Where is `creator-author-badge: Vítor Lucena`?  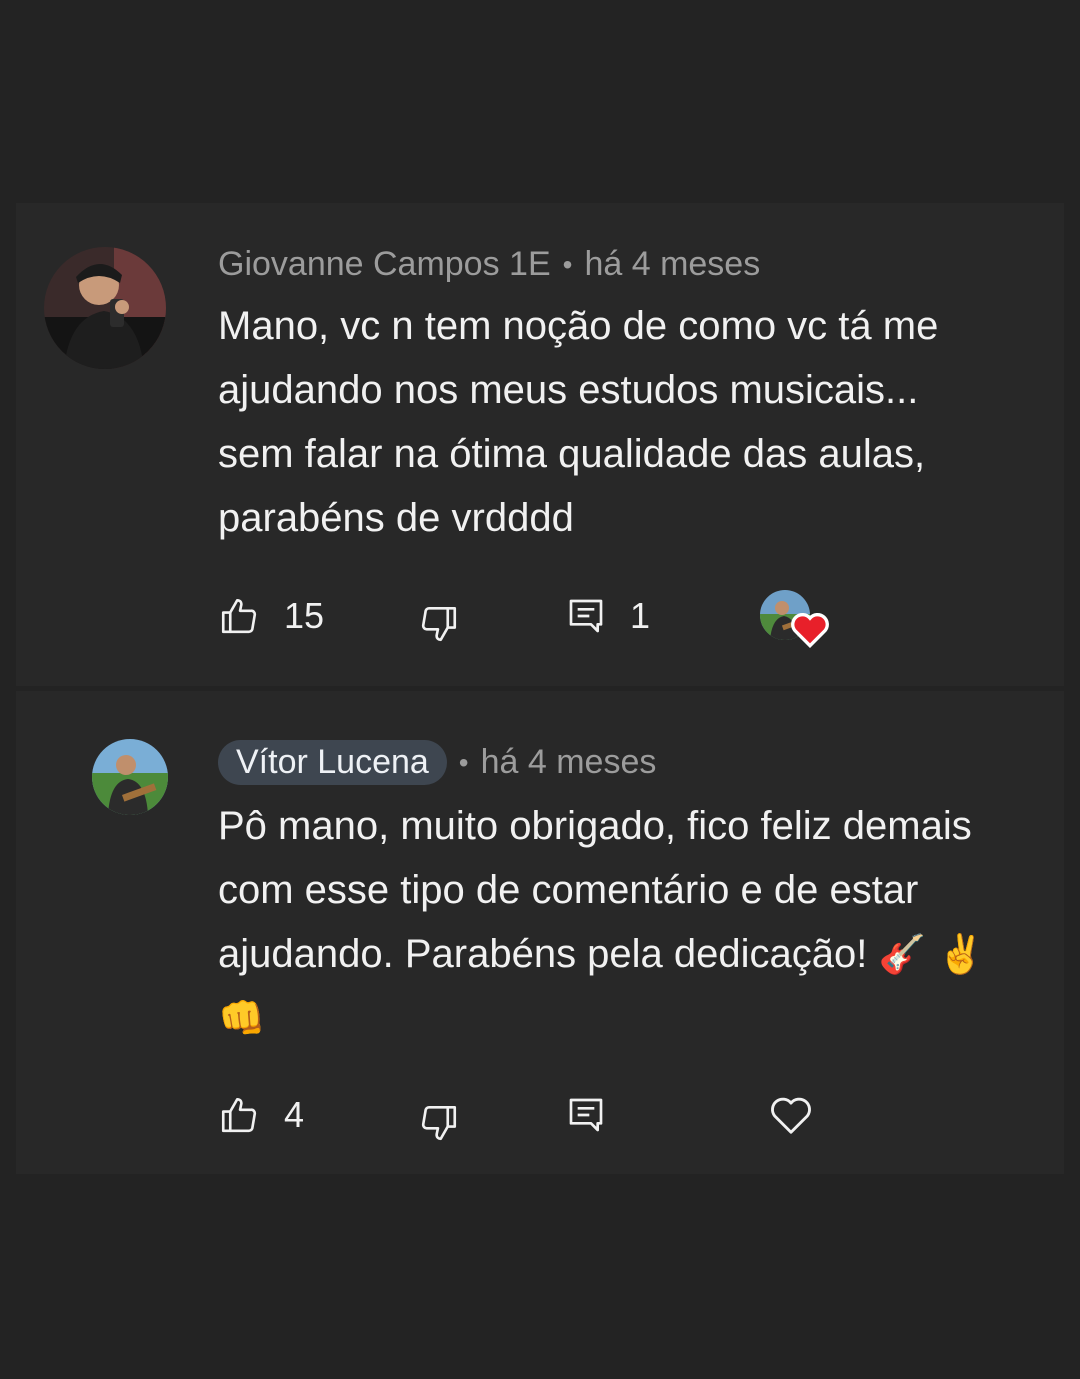 creator-author-badge: Vítor Lucena is located at coordinates (332, 762).